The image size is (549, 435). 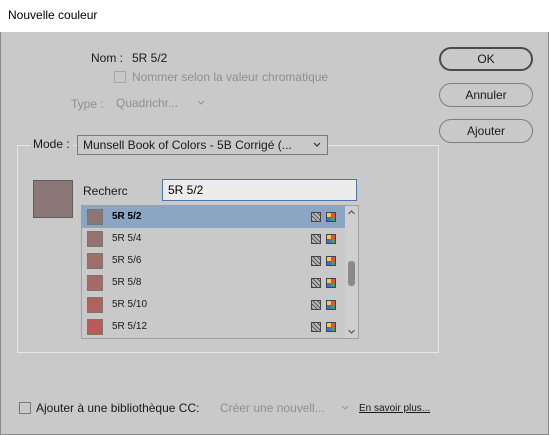 What do you see at coordinates (486, 95) in the screenshot?
I see `cancel-button: Annuler` at bounding box center [486, 95].